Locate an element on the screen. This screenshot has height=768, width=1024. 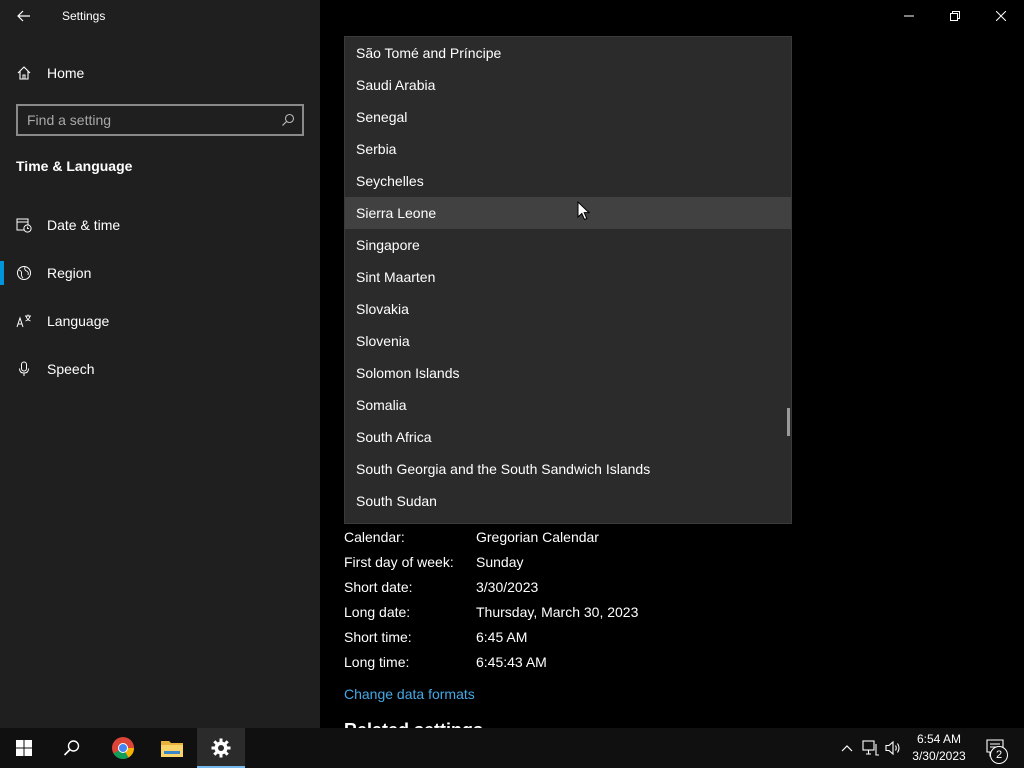
dropdown-option: South Sudan is located at coordinates (568, 501).